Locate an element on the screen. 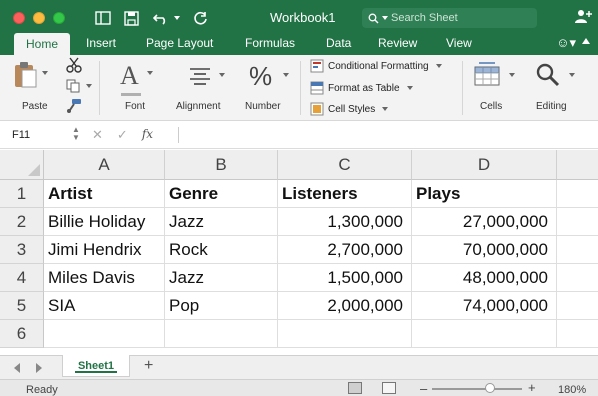 This screenshot has width=598, height=396. paste-label: Paste is located at coordinates (35, 106).